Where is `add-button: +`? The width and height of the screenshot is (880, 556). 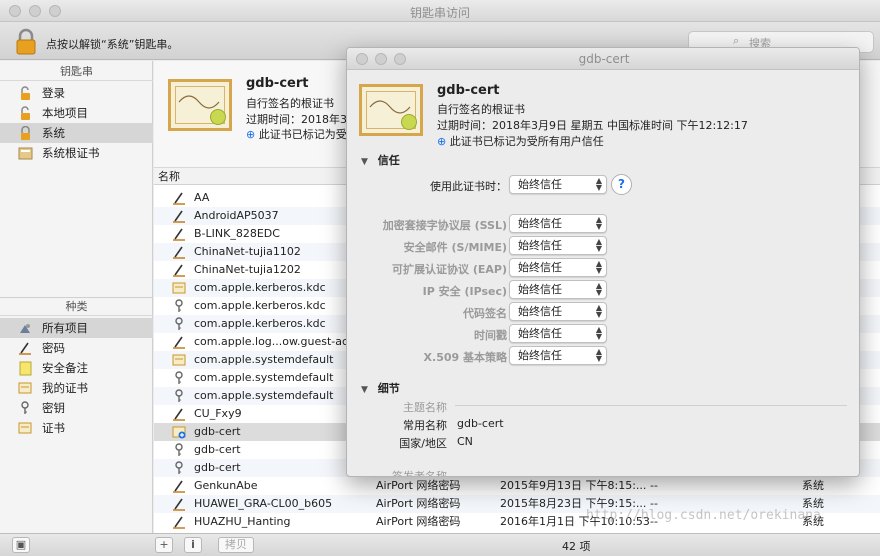 add-button: + is located at coordinates (164, 545).